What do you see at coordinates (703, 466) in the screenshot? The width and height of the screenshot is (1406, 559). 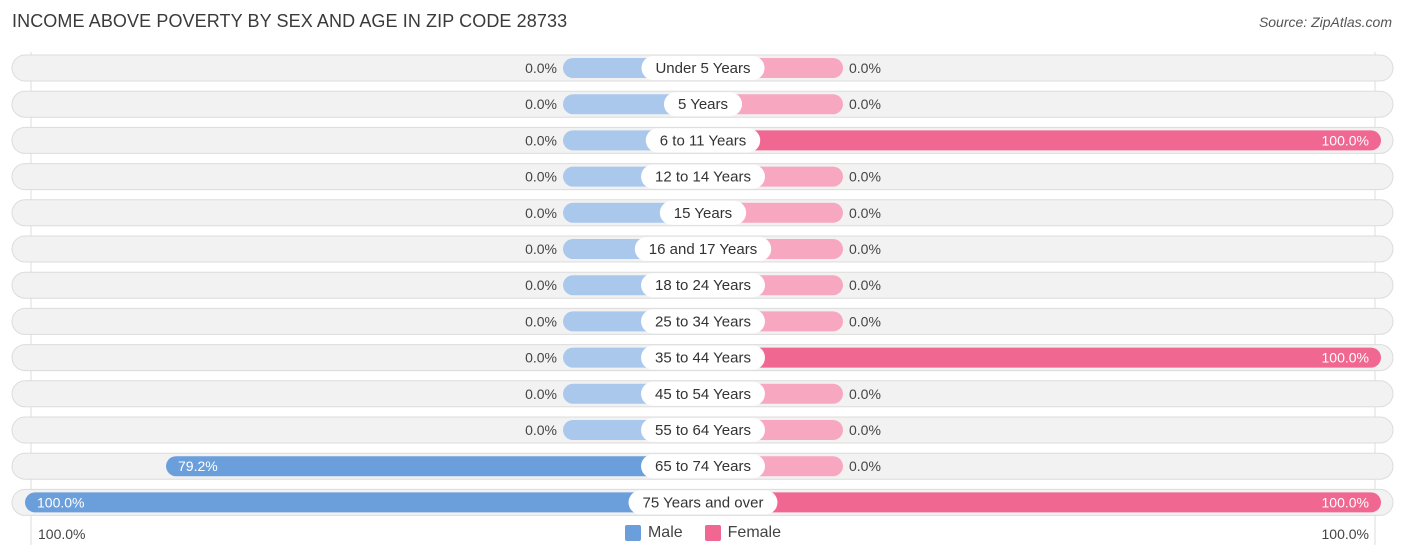 I see `category-label: 65 to 74 Years` at bounding box center [703, 466].